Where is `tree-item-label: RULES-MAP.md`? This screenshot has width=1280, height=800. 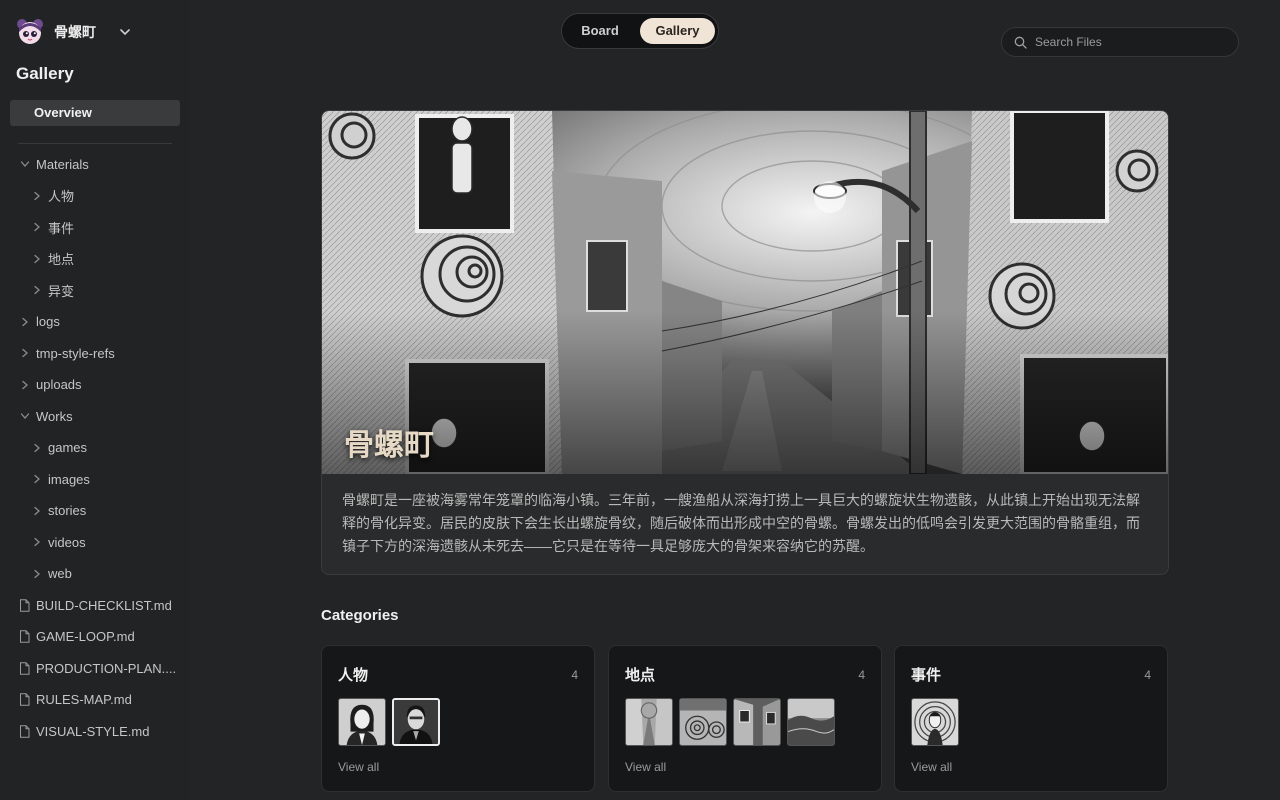
tree-item-label: RULES-MAP.md is located at coordinates (84, 699).